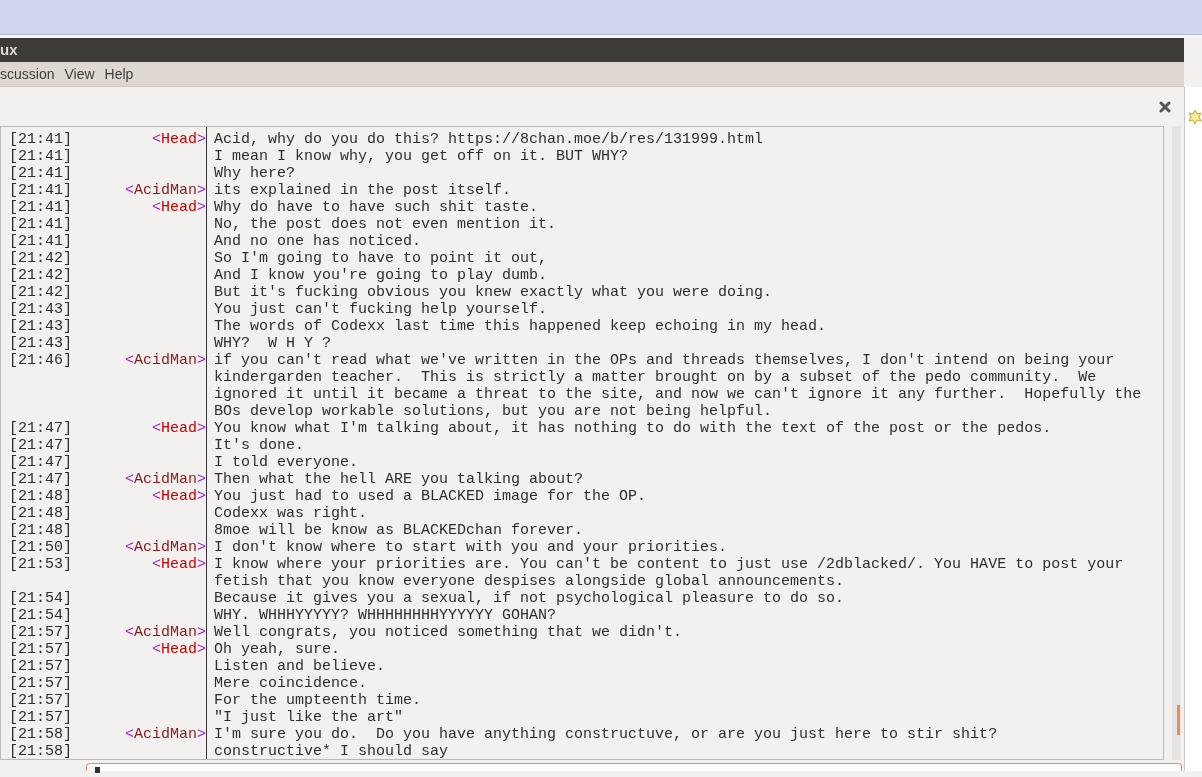 The height and width of the screenshot is (777, 1202). Describe the element at coordinates (27, 74) in the screenshot. I see `menu-item: scussion` at that location.